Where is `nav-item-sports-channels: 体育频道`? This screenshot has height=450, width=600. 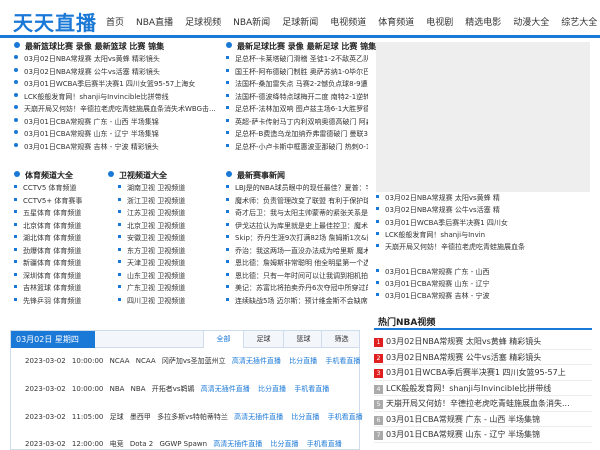 nav-item-sports-channels: 体育频道 is located at coordinates (396, 21).